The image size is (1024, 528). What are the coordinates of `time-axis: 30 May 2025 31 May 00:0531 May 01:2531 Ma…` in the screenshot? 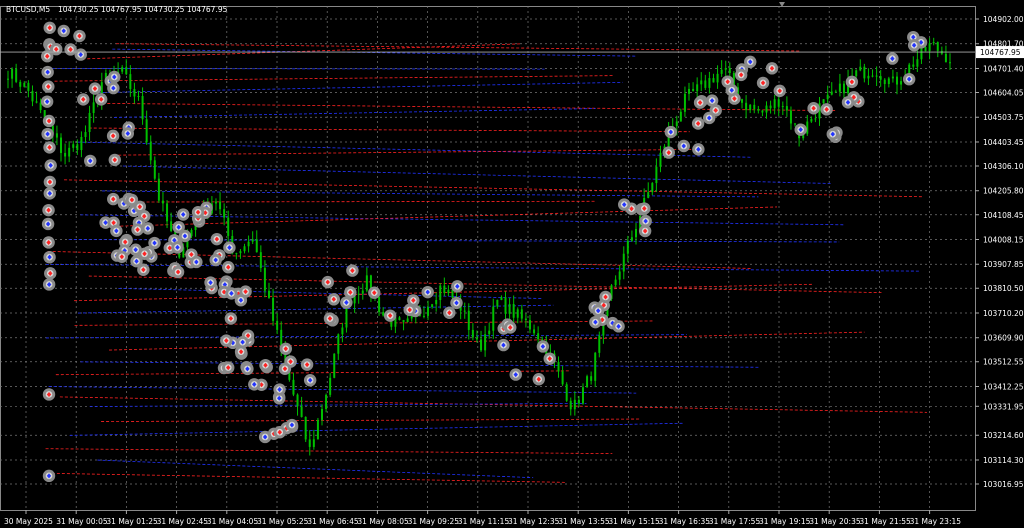 It's located at (482, 518).